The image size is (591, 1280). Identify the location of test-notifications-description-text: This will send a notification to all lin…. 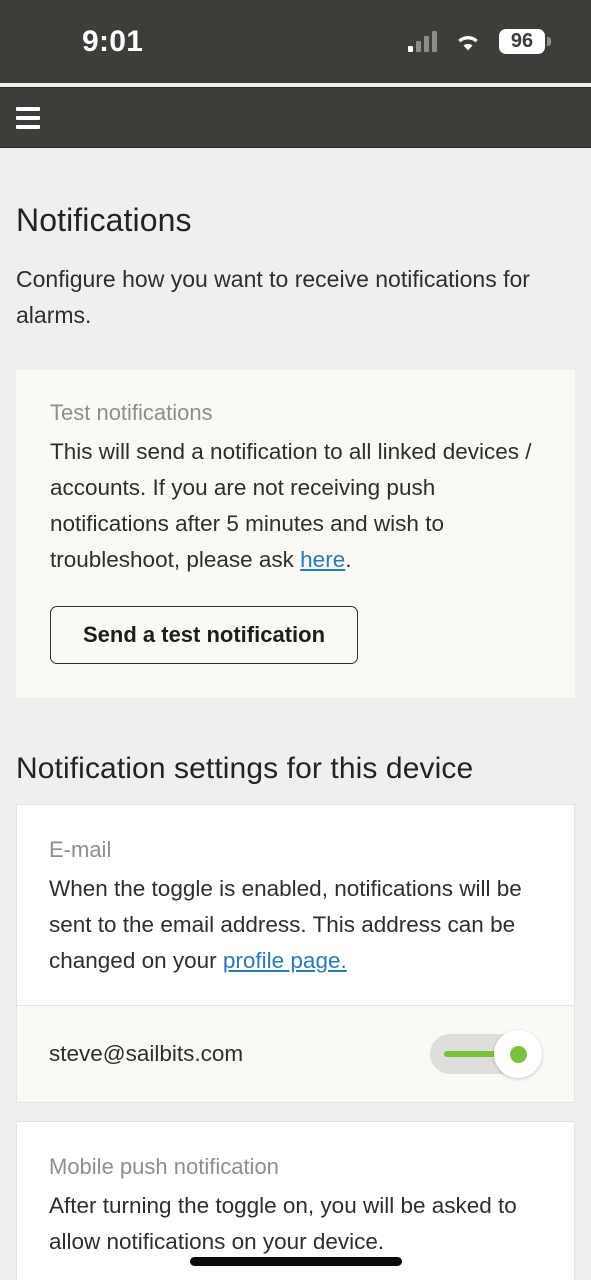
(291, 505).